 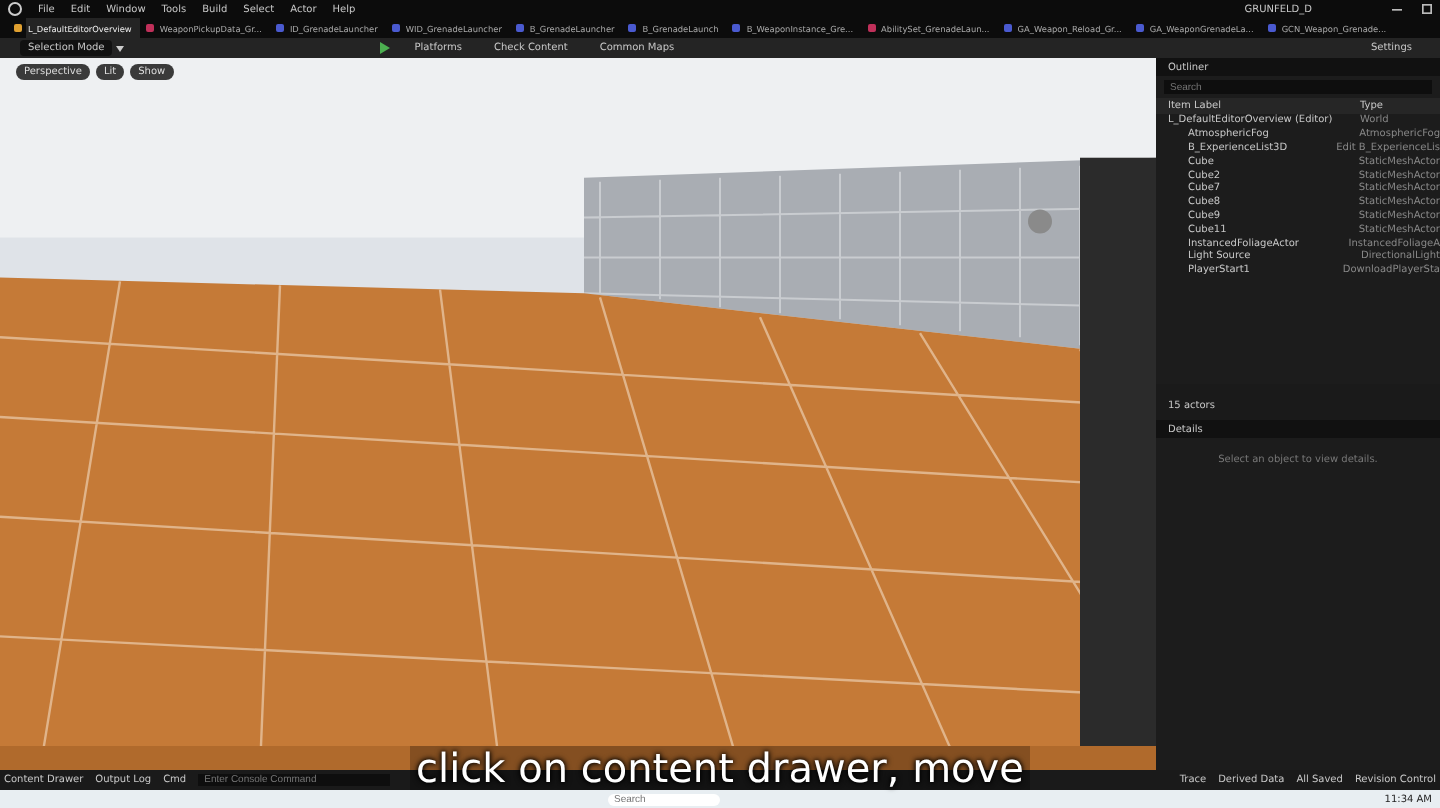 What do you see at coordinates (1427, 9) in the screenshot?
I see `maximize-icon` at bounding box center [1427, 9].